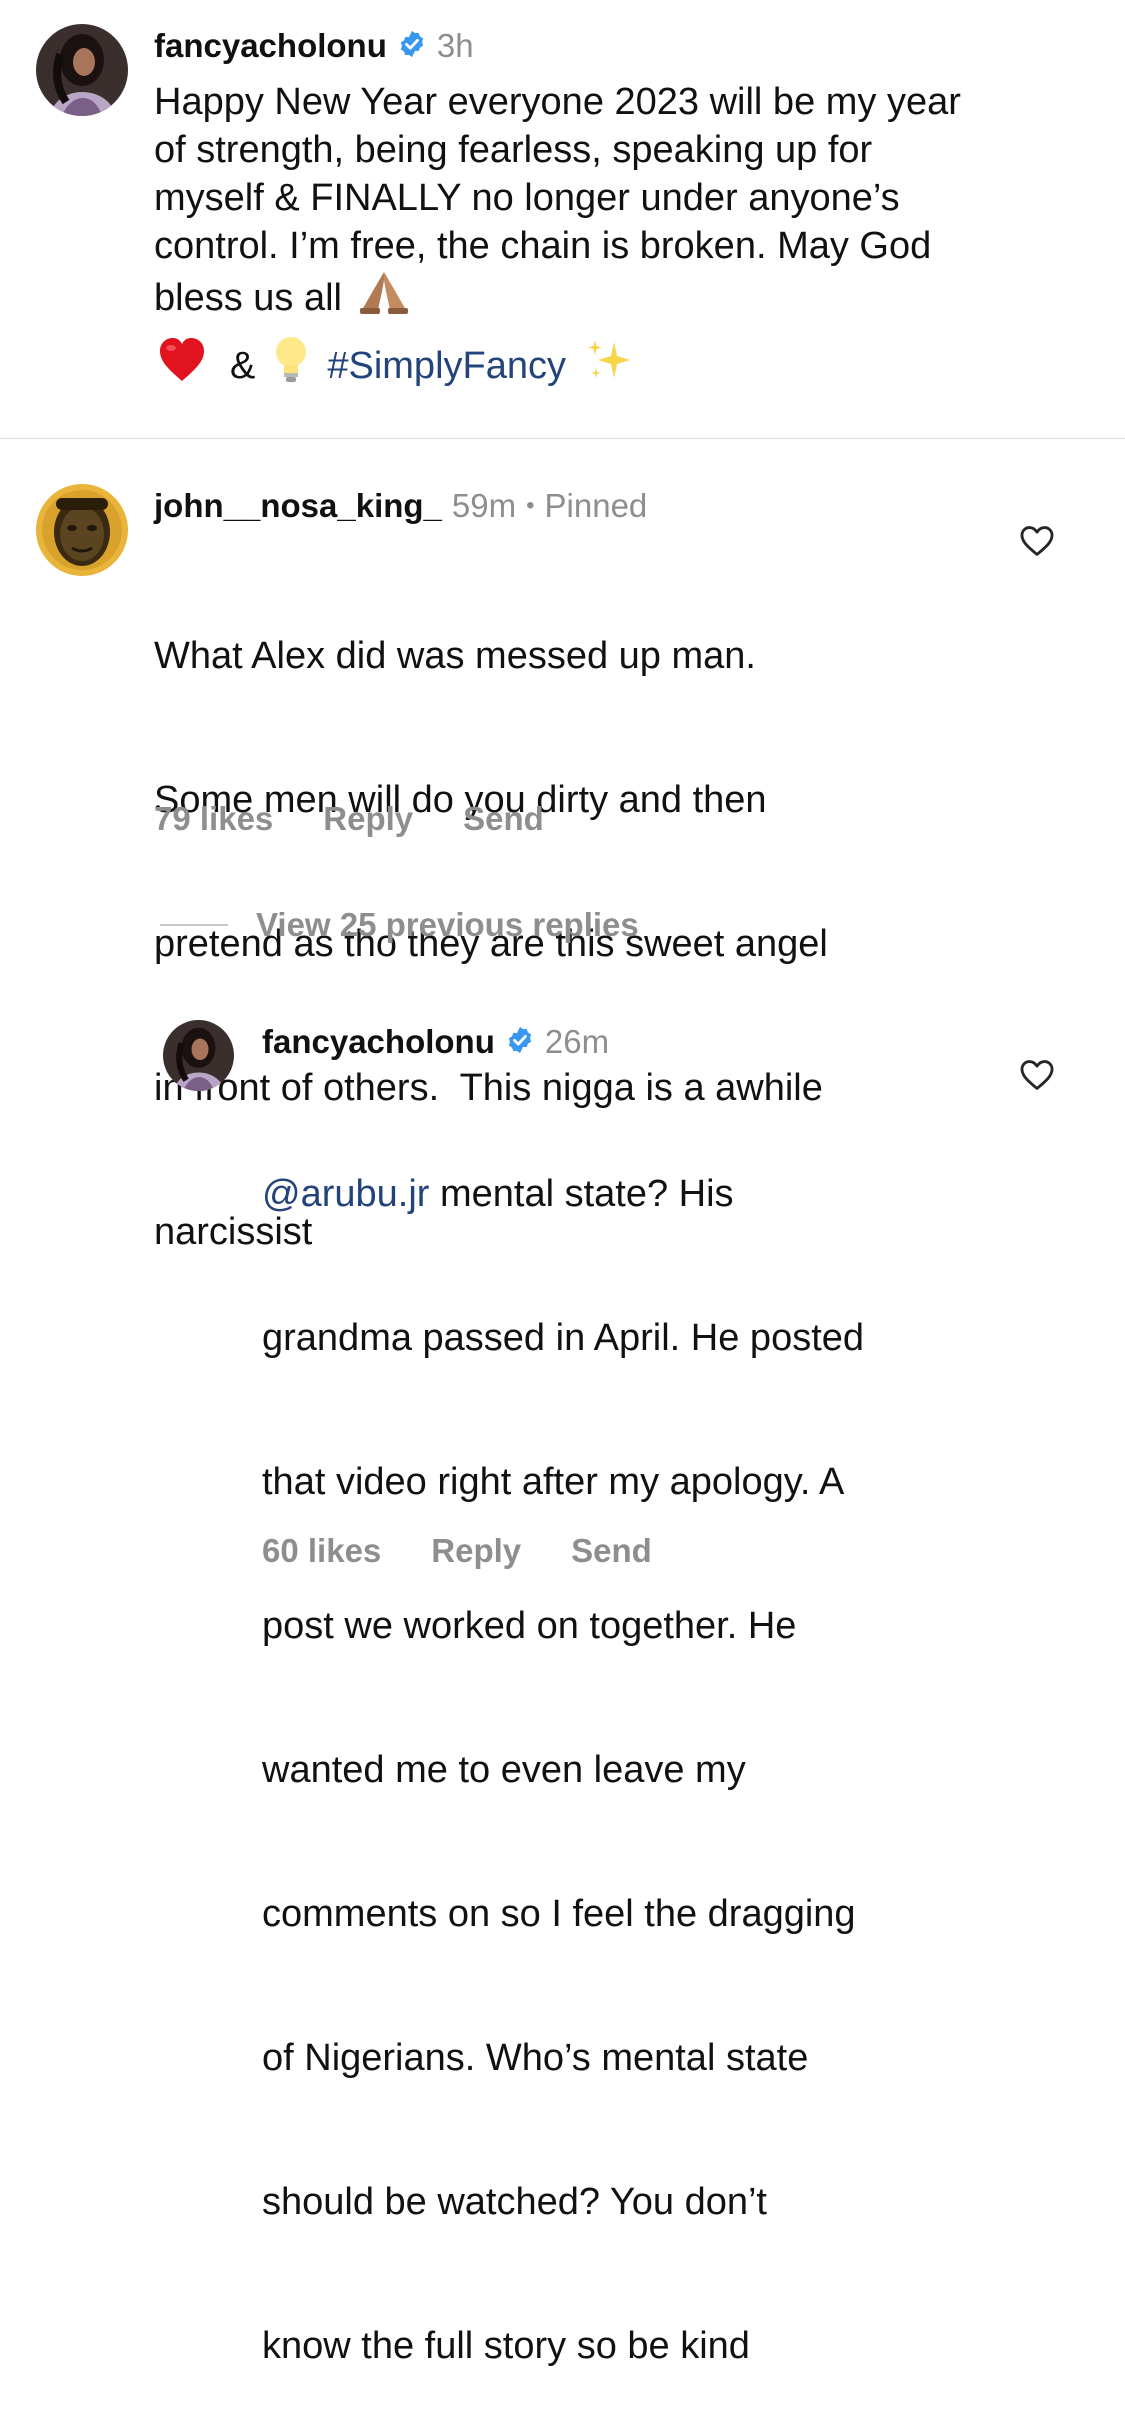 This screenshot has width=1125, height=2418. I want to click on praying-hands-icon, so click(384, 298).